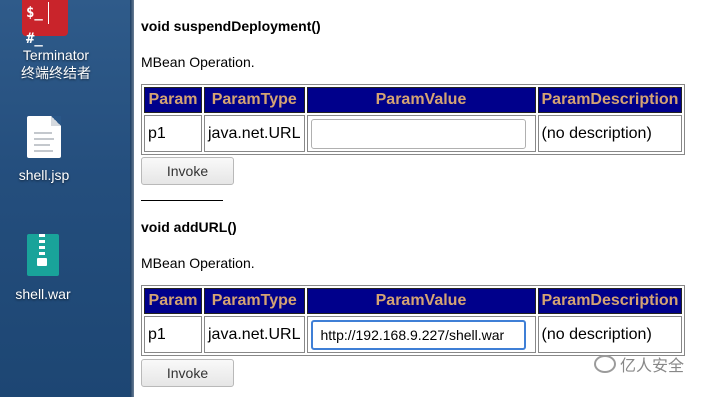  What do you see at coordinates (605, 364) in the screenshot?
I see `wechat-icon` at bounding box center [605, 364].